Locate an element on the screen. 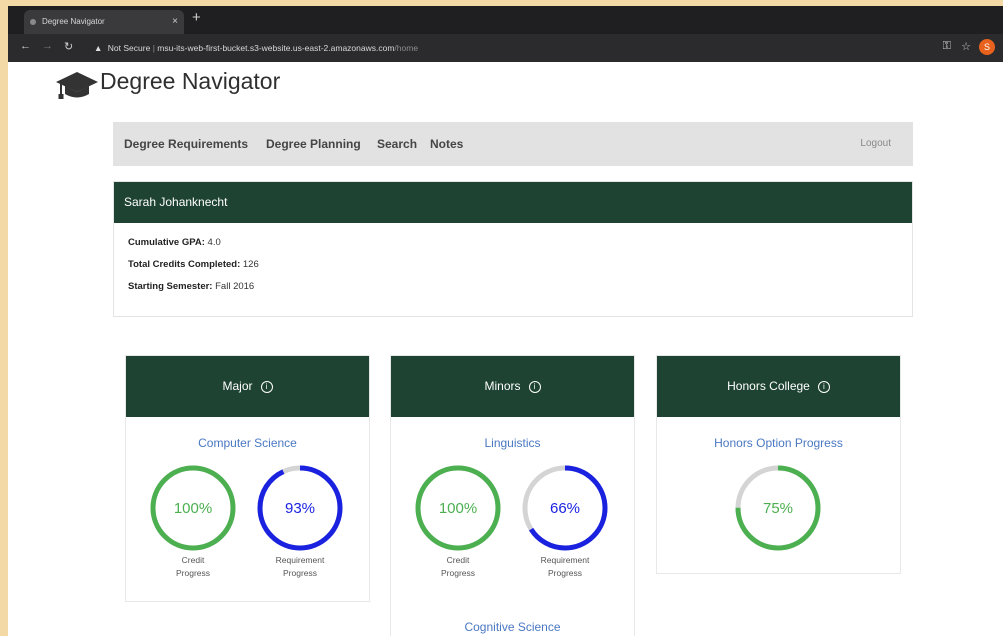 Image resolution: width=1003 pixels, height=636 pixels. profile-avatar: S is located at coordinates (987, 47).